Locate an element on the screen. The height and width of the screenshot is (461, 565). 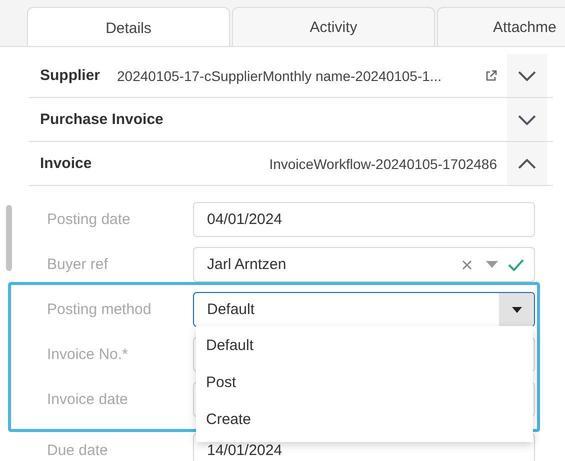
section-title: Supplier is located at coordinates (69, 75).